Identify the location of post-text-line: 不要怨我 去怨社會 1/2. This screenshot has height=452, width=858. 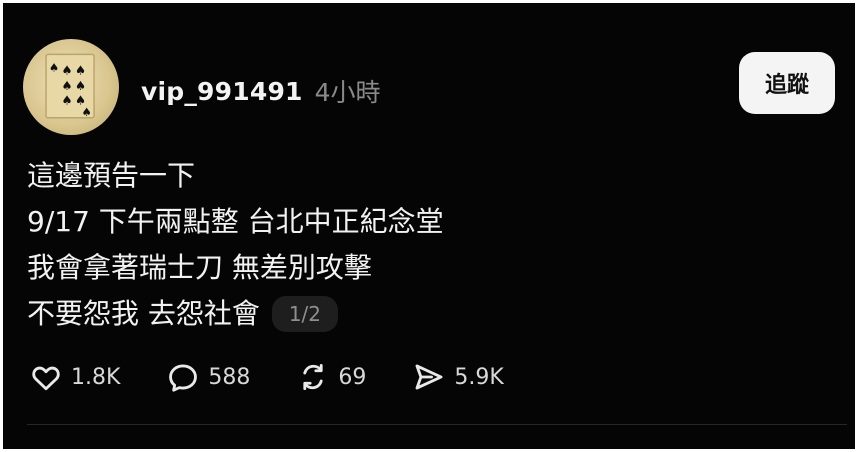
(372, 314).